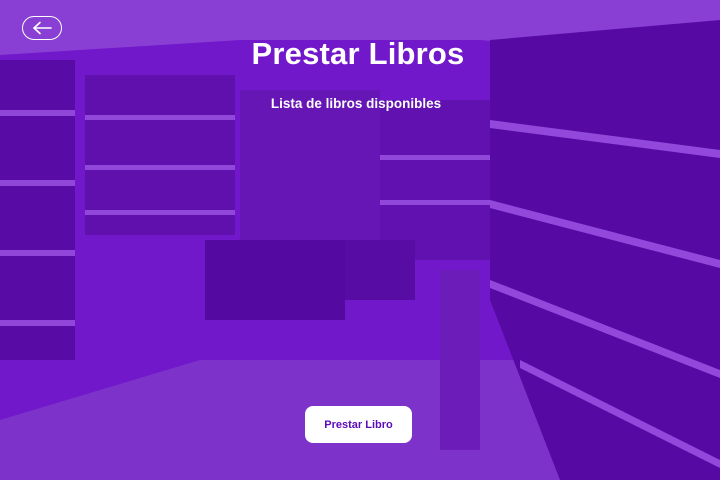  Describe the element at coordinates (358, 53) in the screenshot. I see `page-title: Prestar Libros` at that location.